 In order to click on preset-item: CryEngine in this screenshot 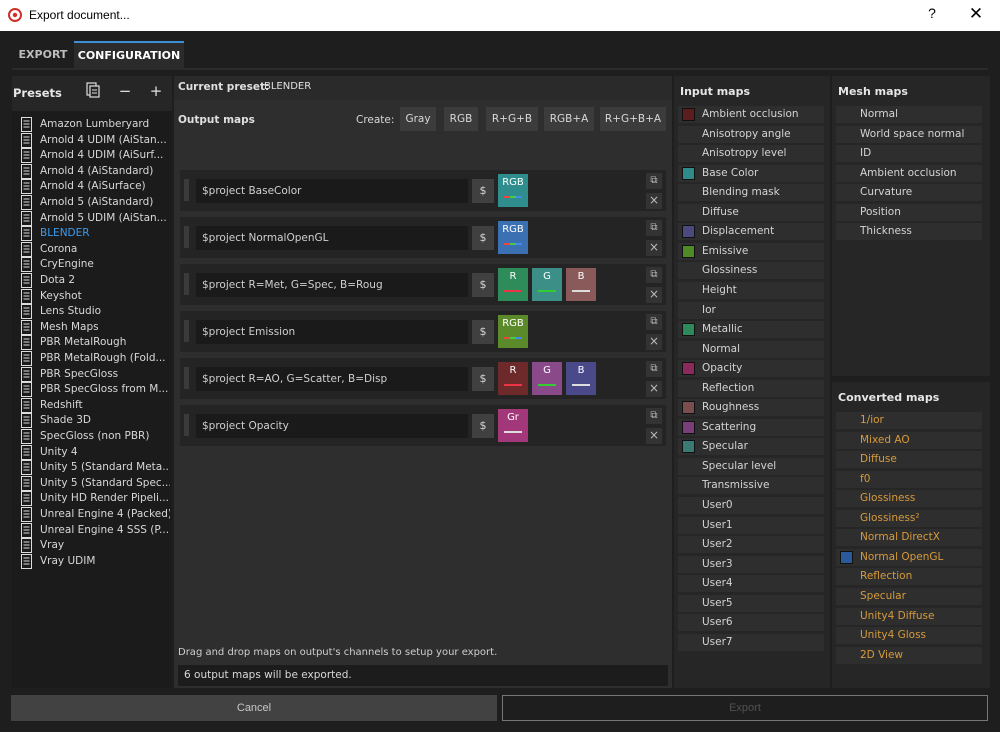, I will do `click(95, 265)`.